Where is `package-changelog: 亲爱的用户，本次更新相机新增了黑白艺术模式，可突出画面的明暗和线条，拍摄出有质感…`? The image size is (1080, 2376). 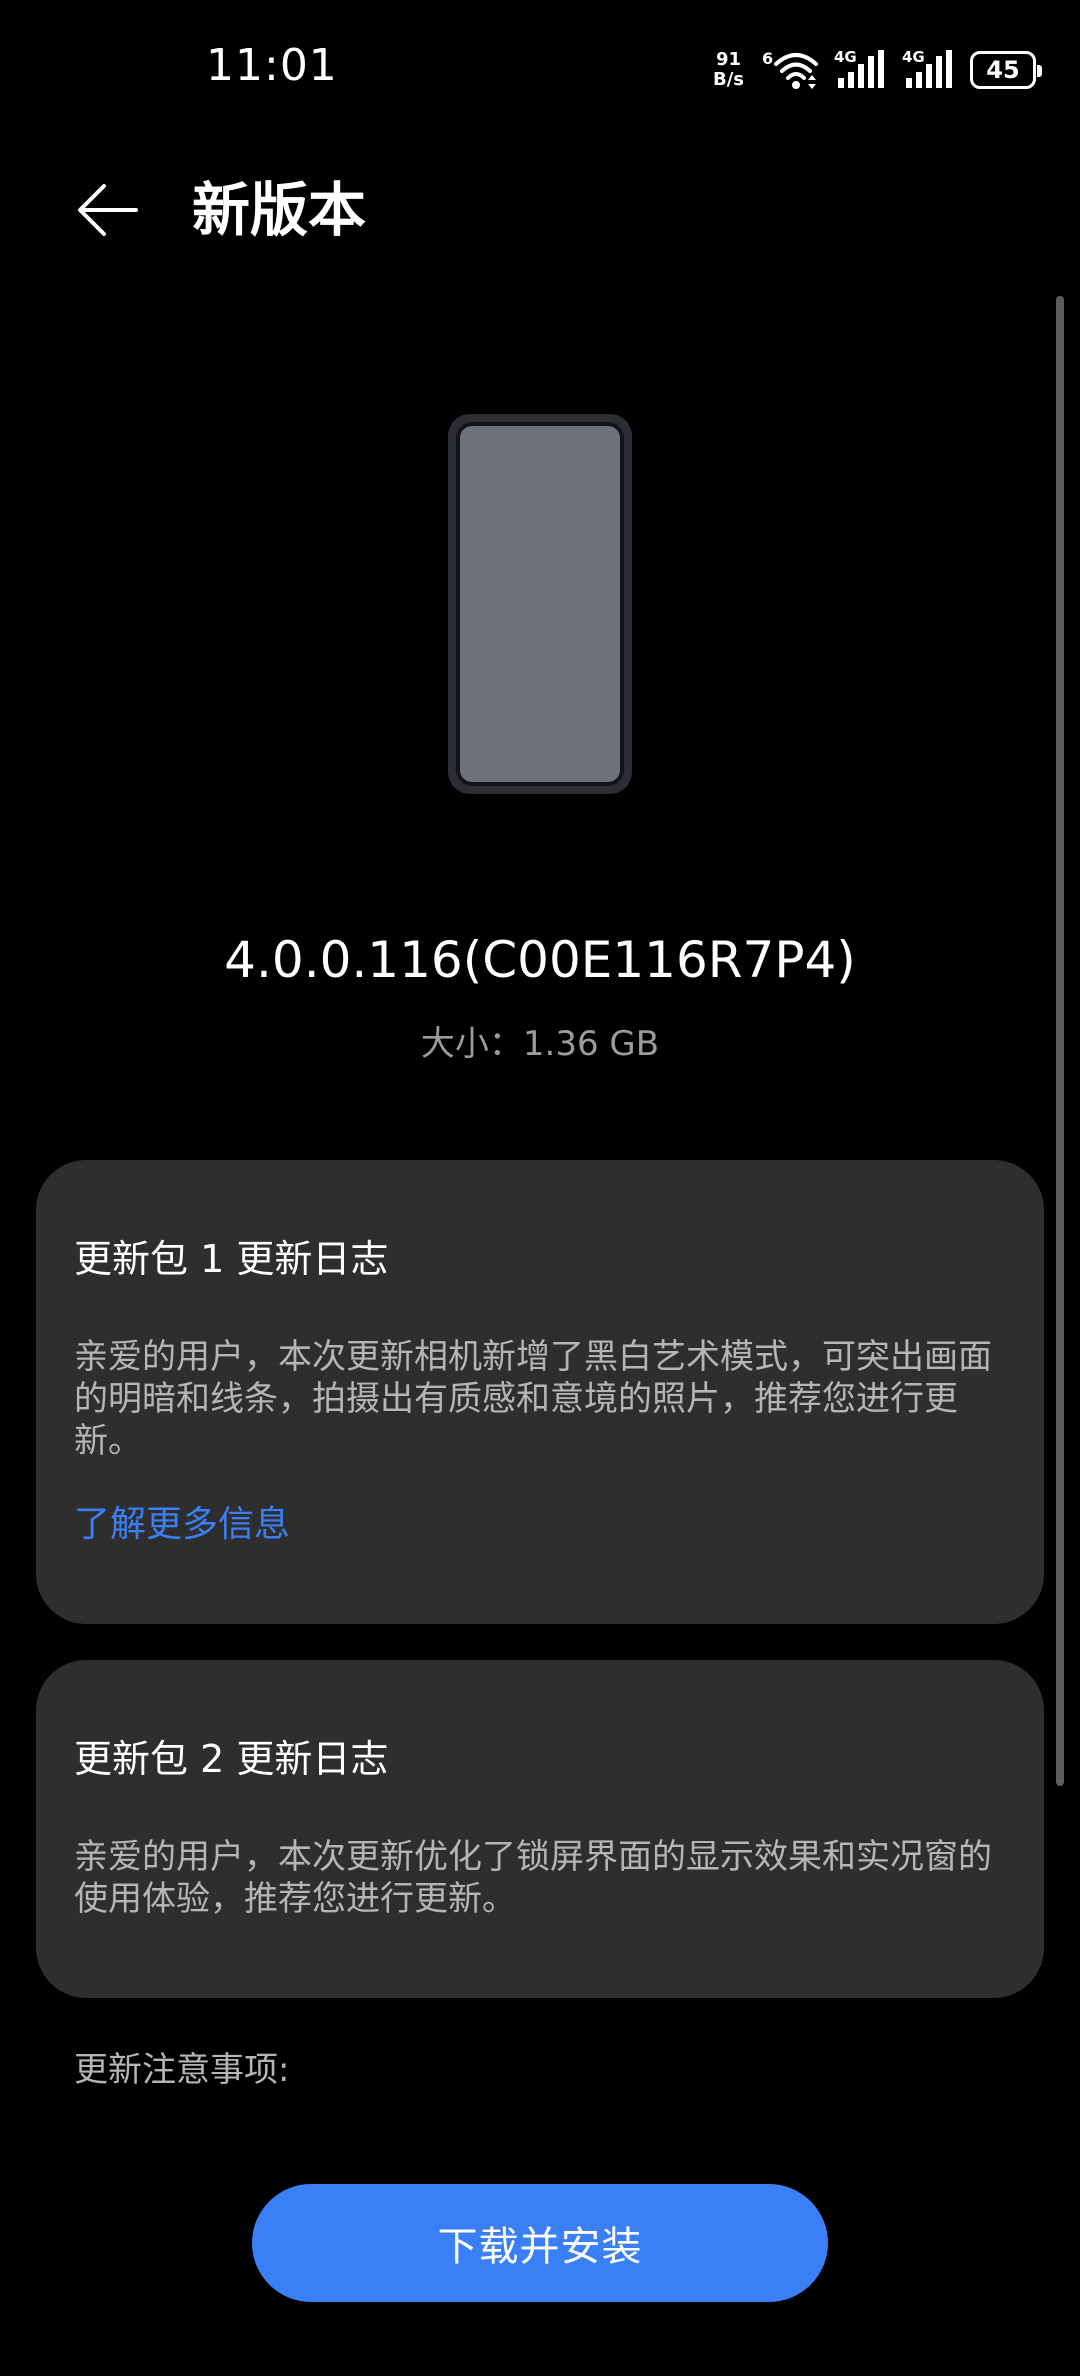 package-changelog: 亲爱的用户，本次更新相机新增了黑白艺术模式，可突出画面的明暗和线条，拍摄出有质感… is located at coordinates (533, 1399).